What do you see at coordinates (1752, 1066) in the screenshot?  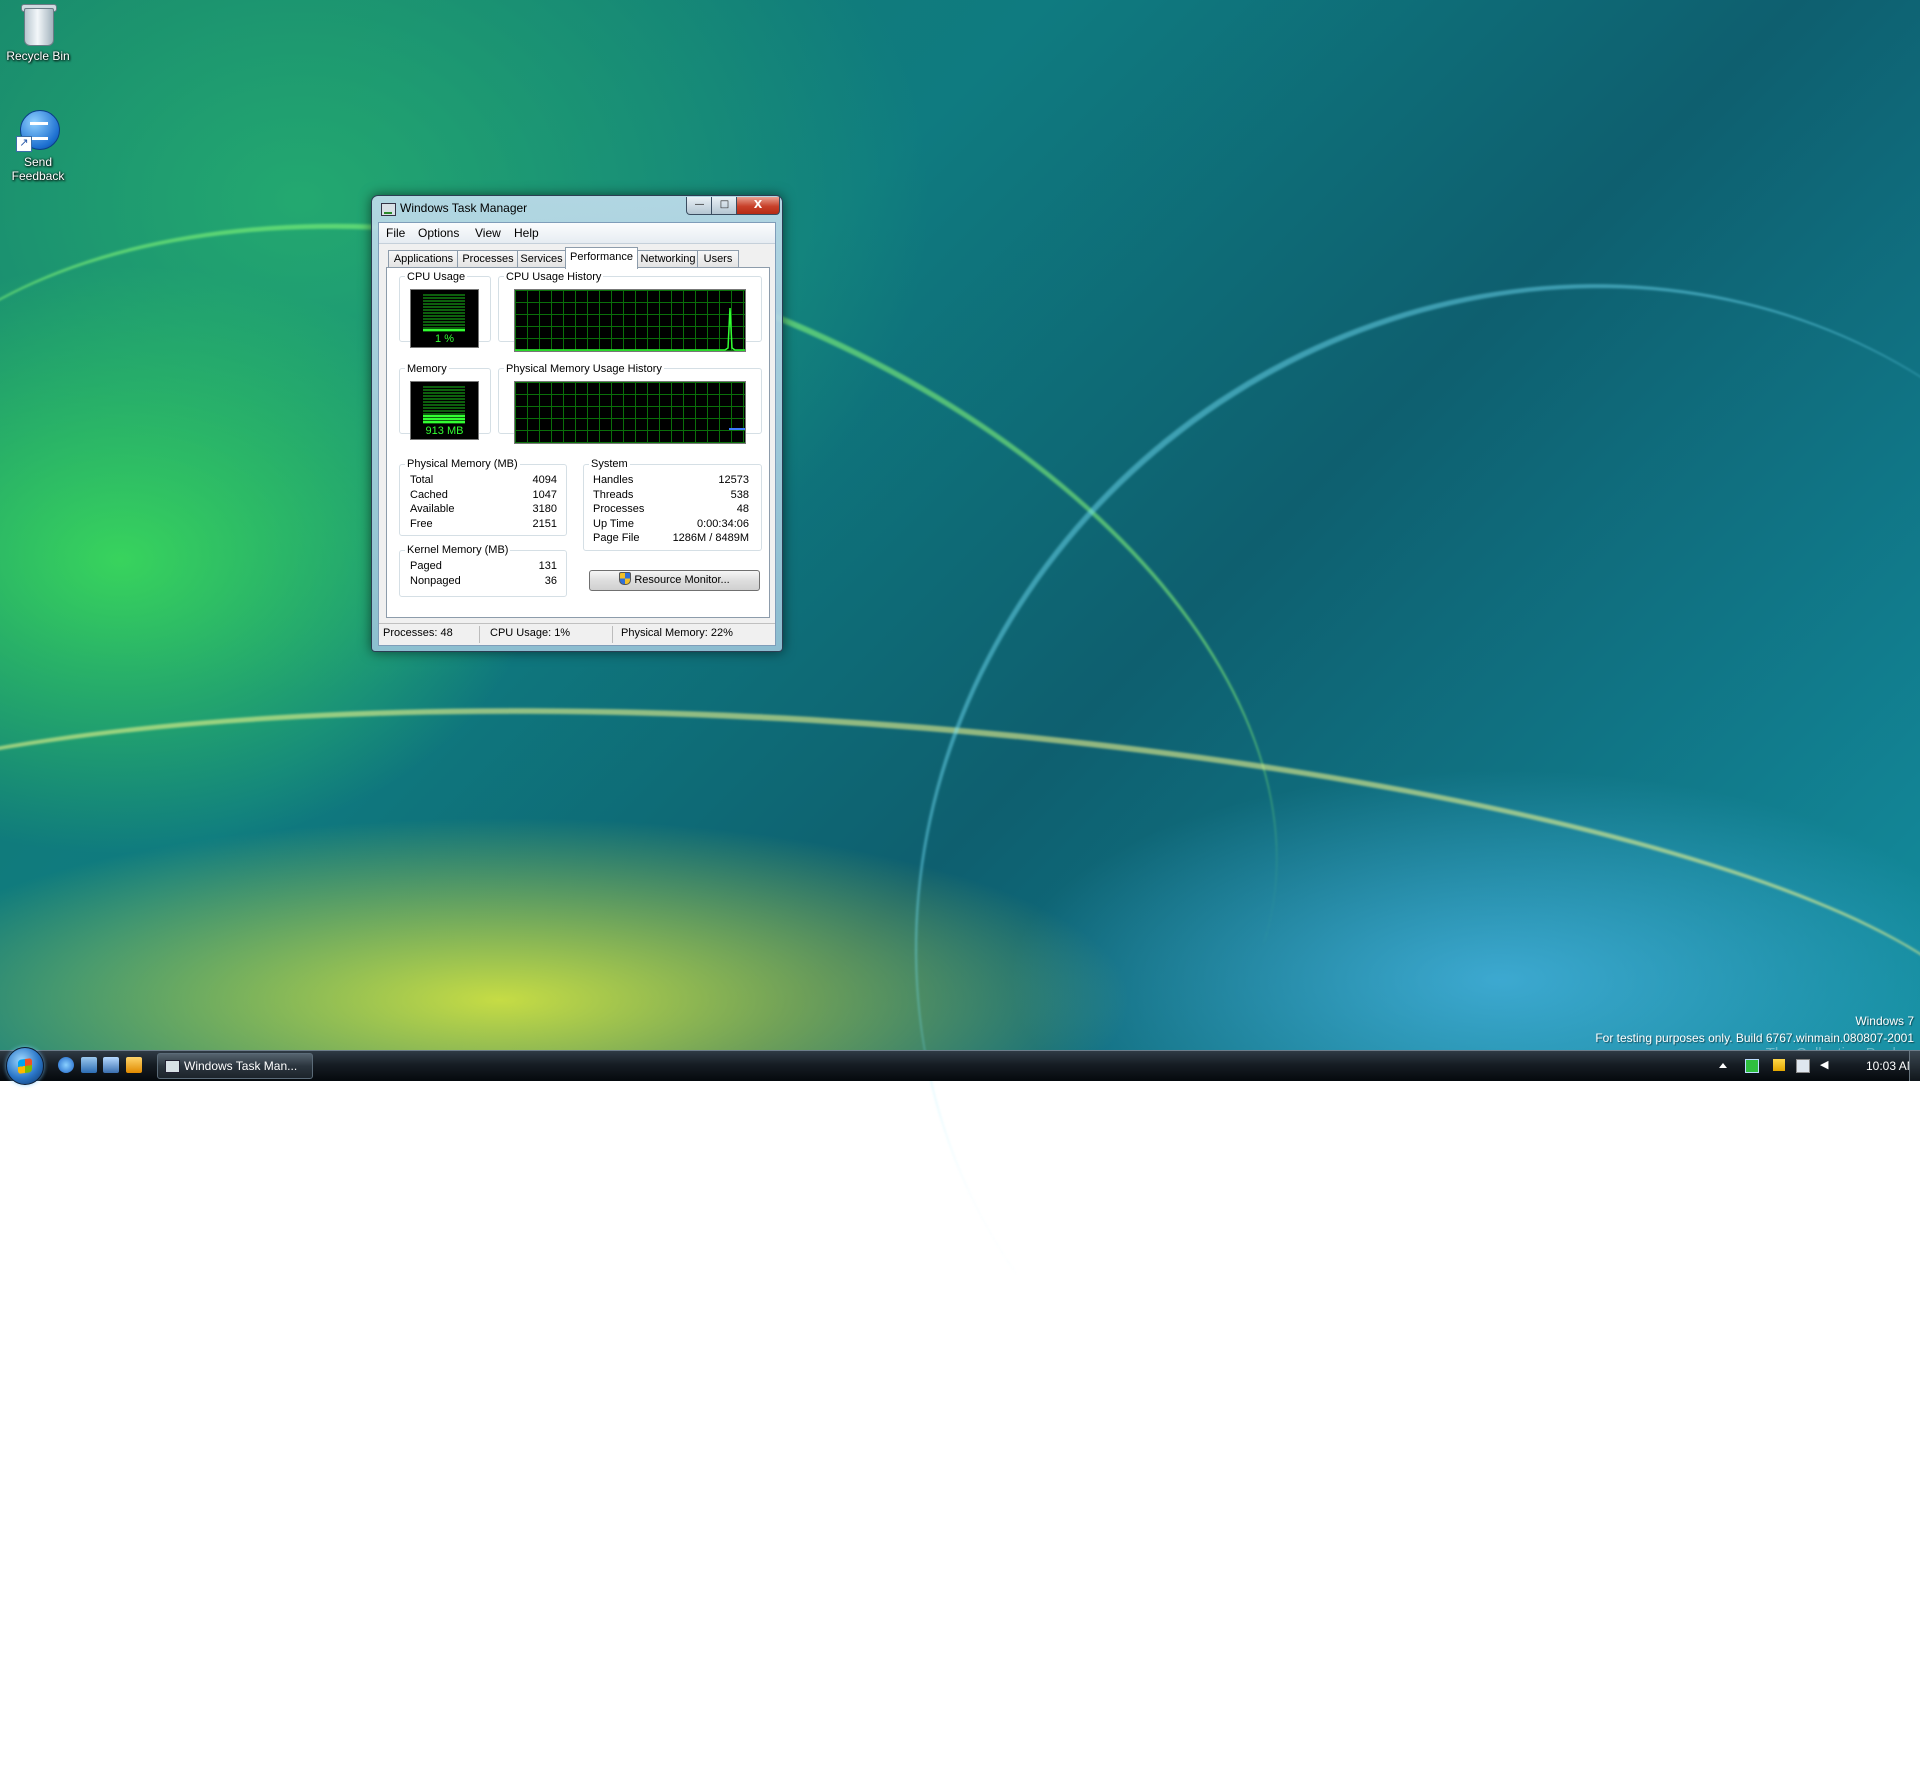 I see `battery-icon` at bounding box center [1752, 1066].